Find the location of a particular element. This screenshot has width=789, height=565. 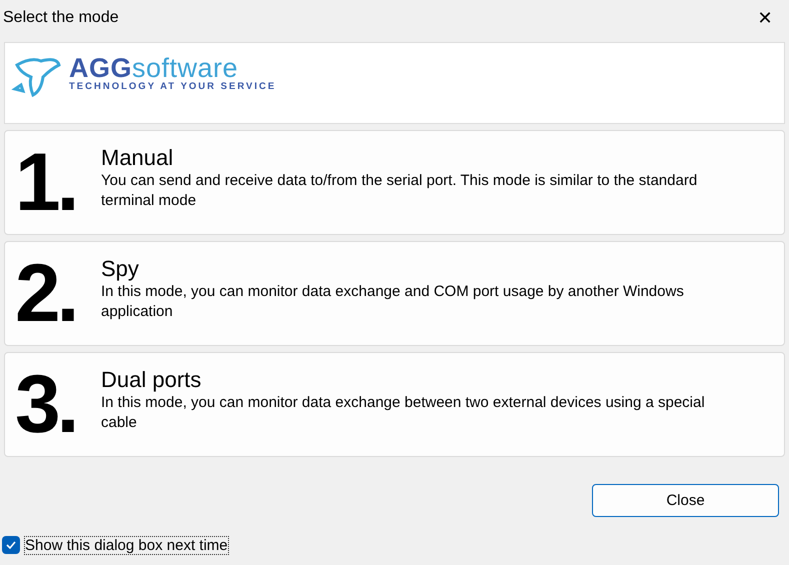

logo-icon is located at coordinates (37, 77).